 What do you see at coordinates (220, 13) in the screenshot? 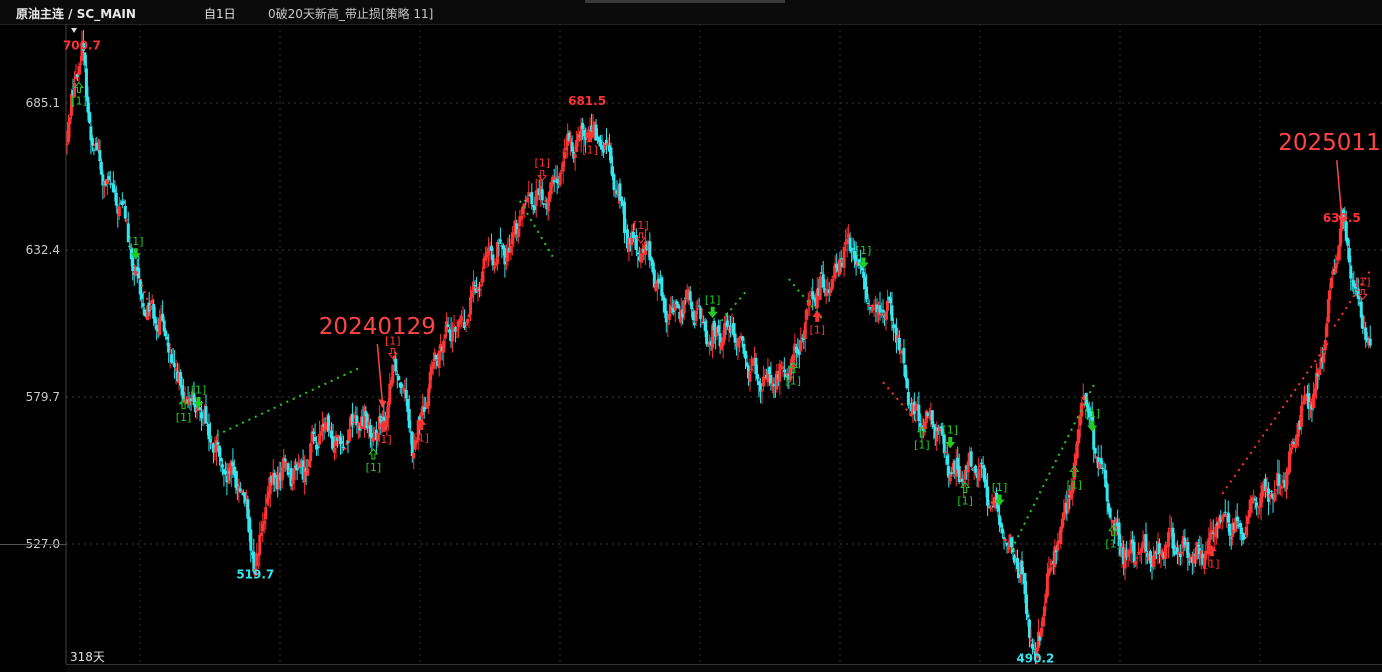
I see `period-selector: 自1日` at bounding box center [220, 13].